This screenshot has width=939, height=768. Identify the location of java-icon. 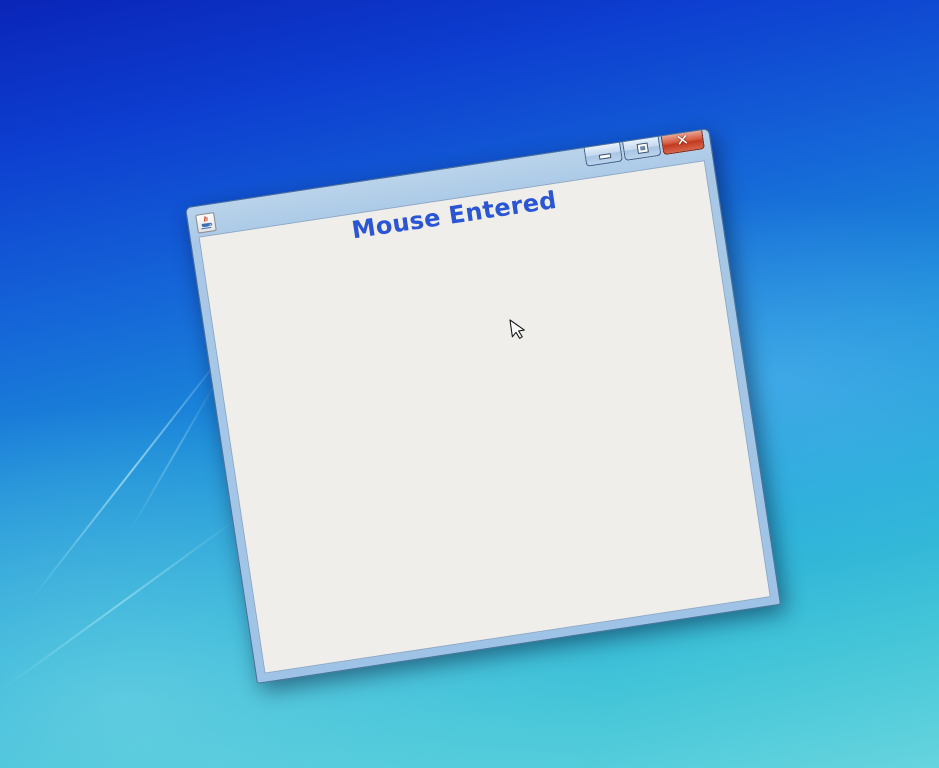
(206, 223).